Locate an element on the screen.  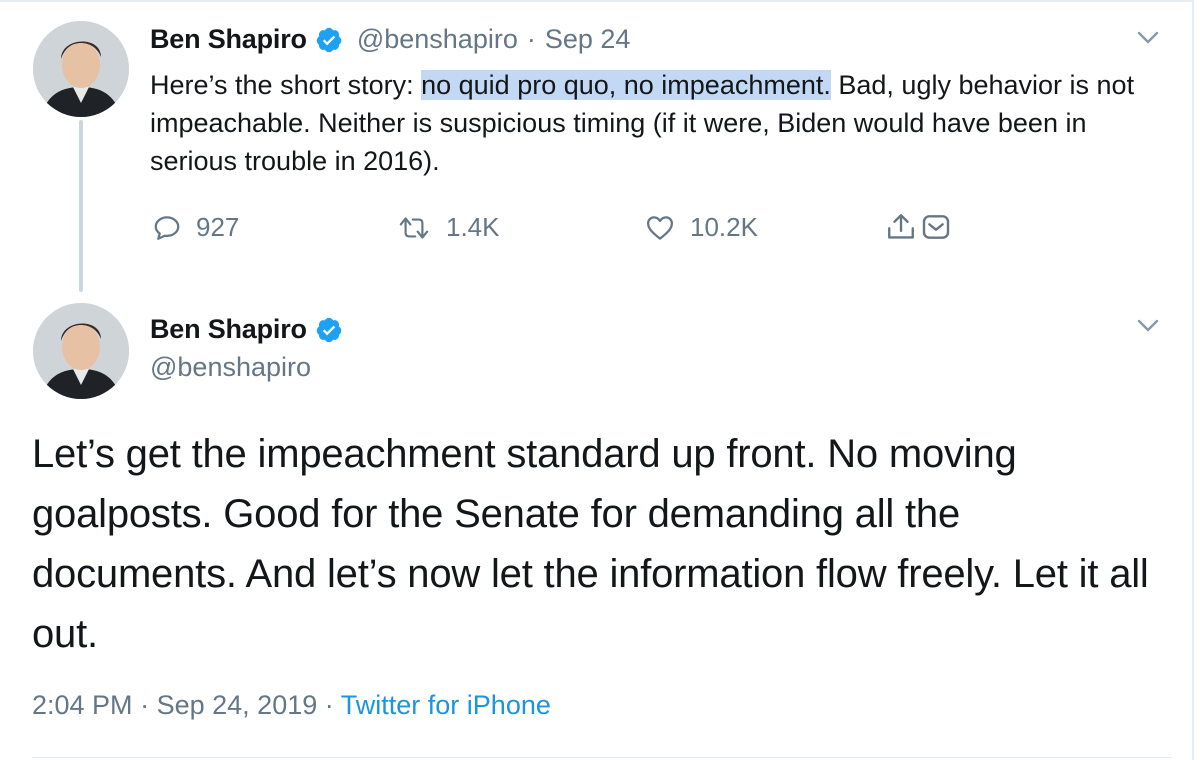
retweet-count: 1.4K is located at coordinates (473, 227).